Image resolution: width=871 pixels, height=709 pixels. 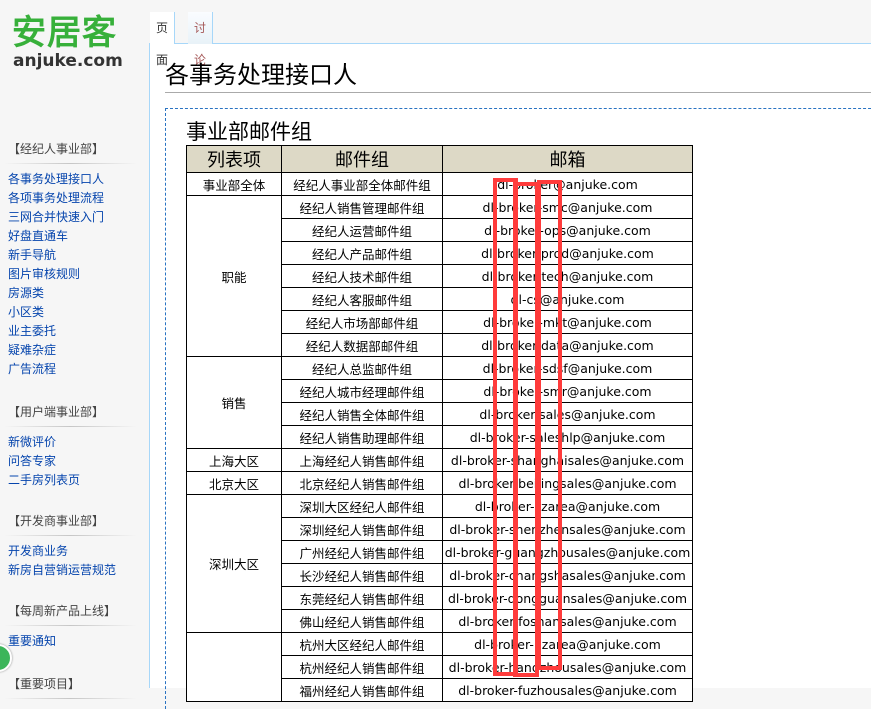 What do you see at coordinates (362, 322) in the screenshot?
I see `mail-group-cell: 经纪人市场部邮件组` at bounding box center [362, 322].